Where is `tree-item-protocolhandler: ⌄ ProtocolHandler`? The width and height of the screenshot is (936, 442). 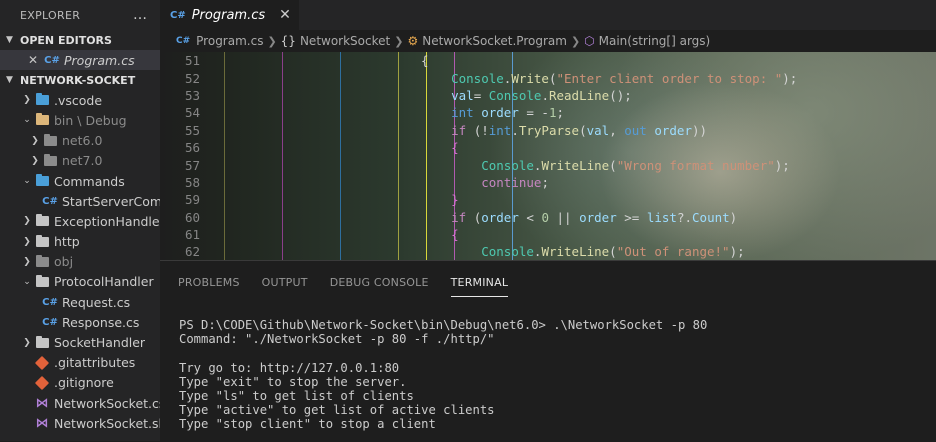 tree-item-protocolhandler: ⌄ ProtocolHandler is located at coordinates (80, 282).